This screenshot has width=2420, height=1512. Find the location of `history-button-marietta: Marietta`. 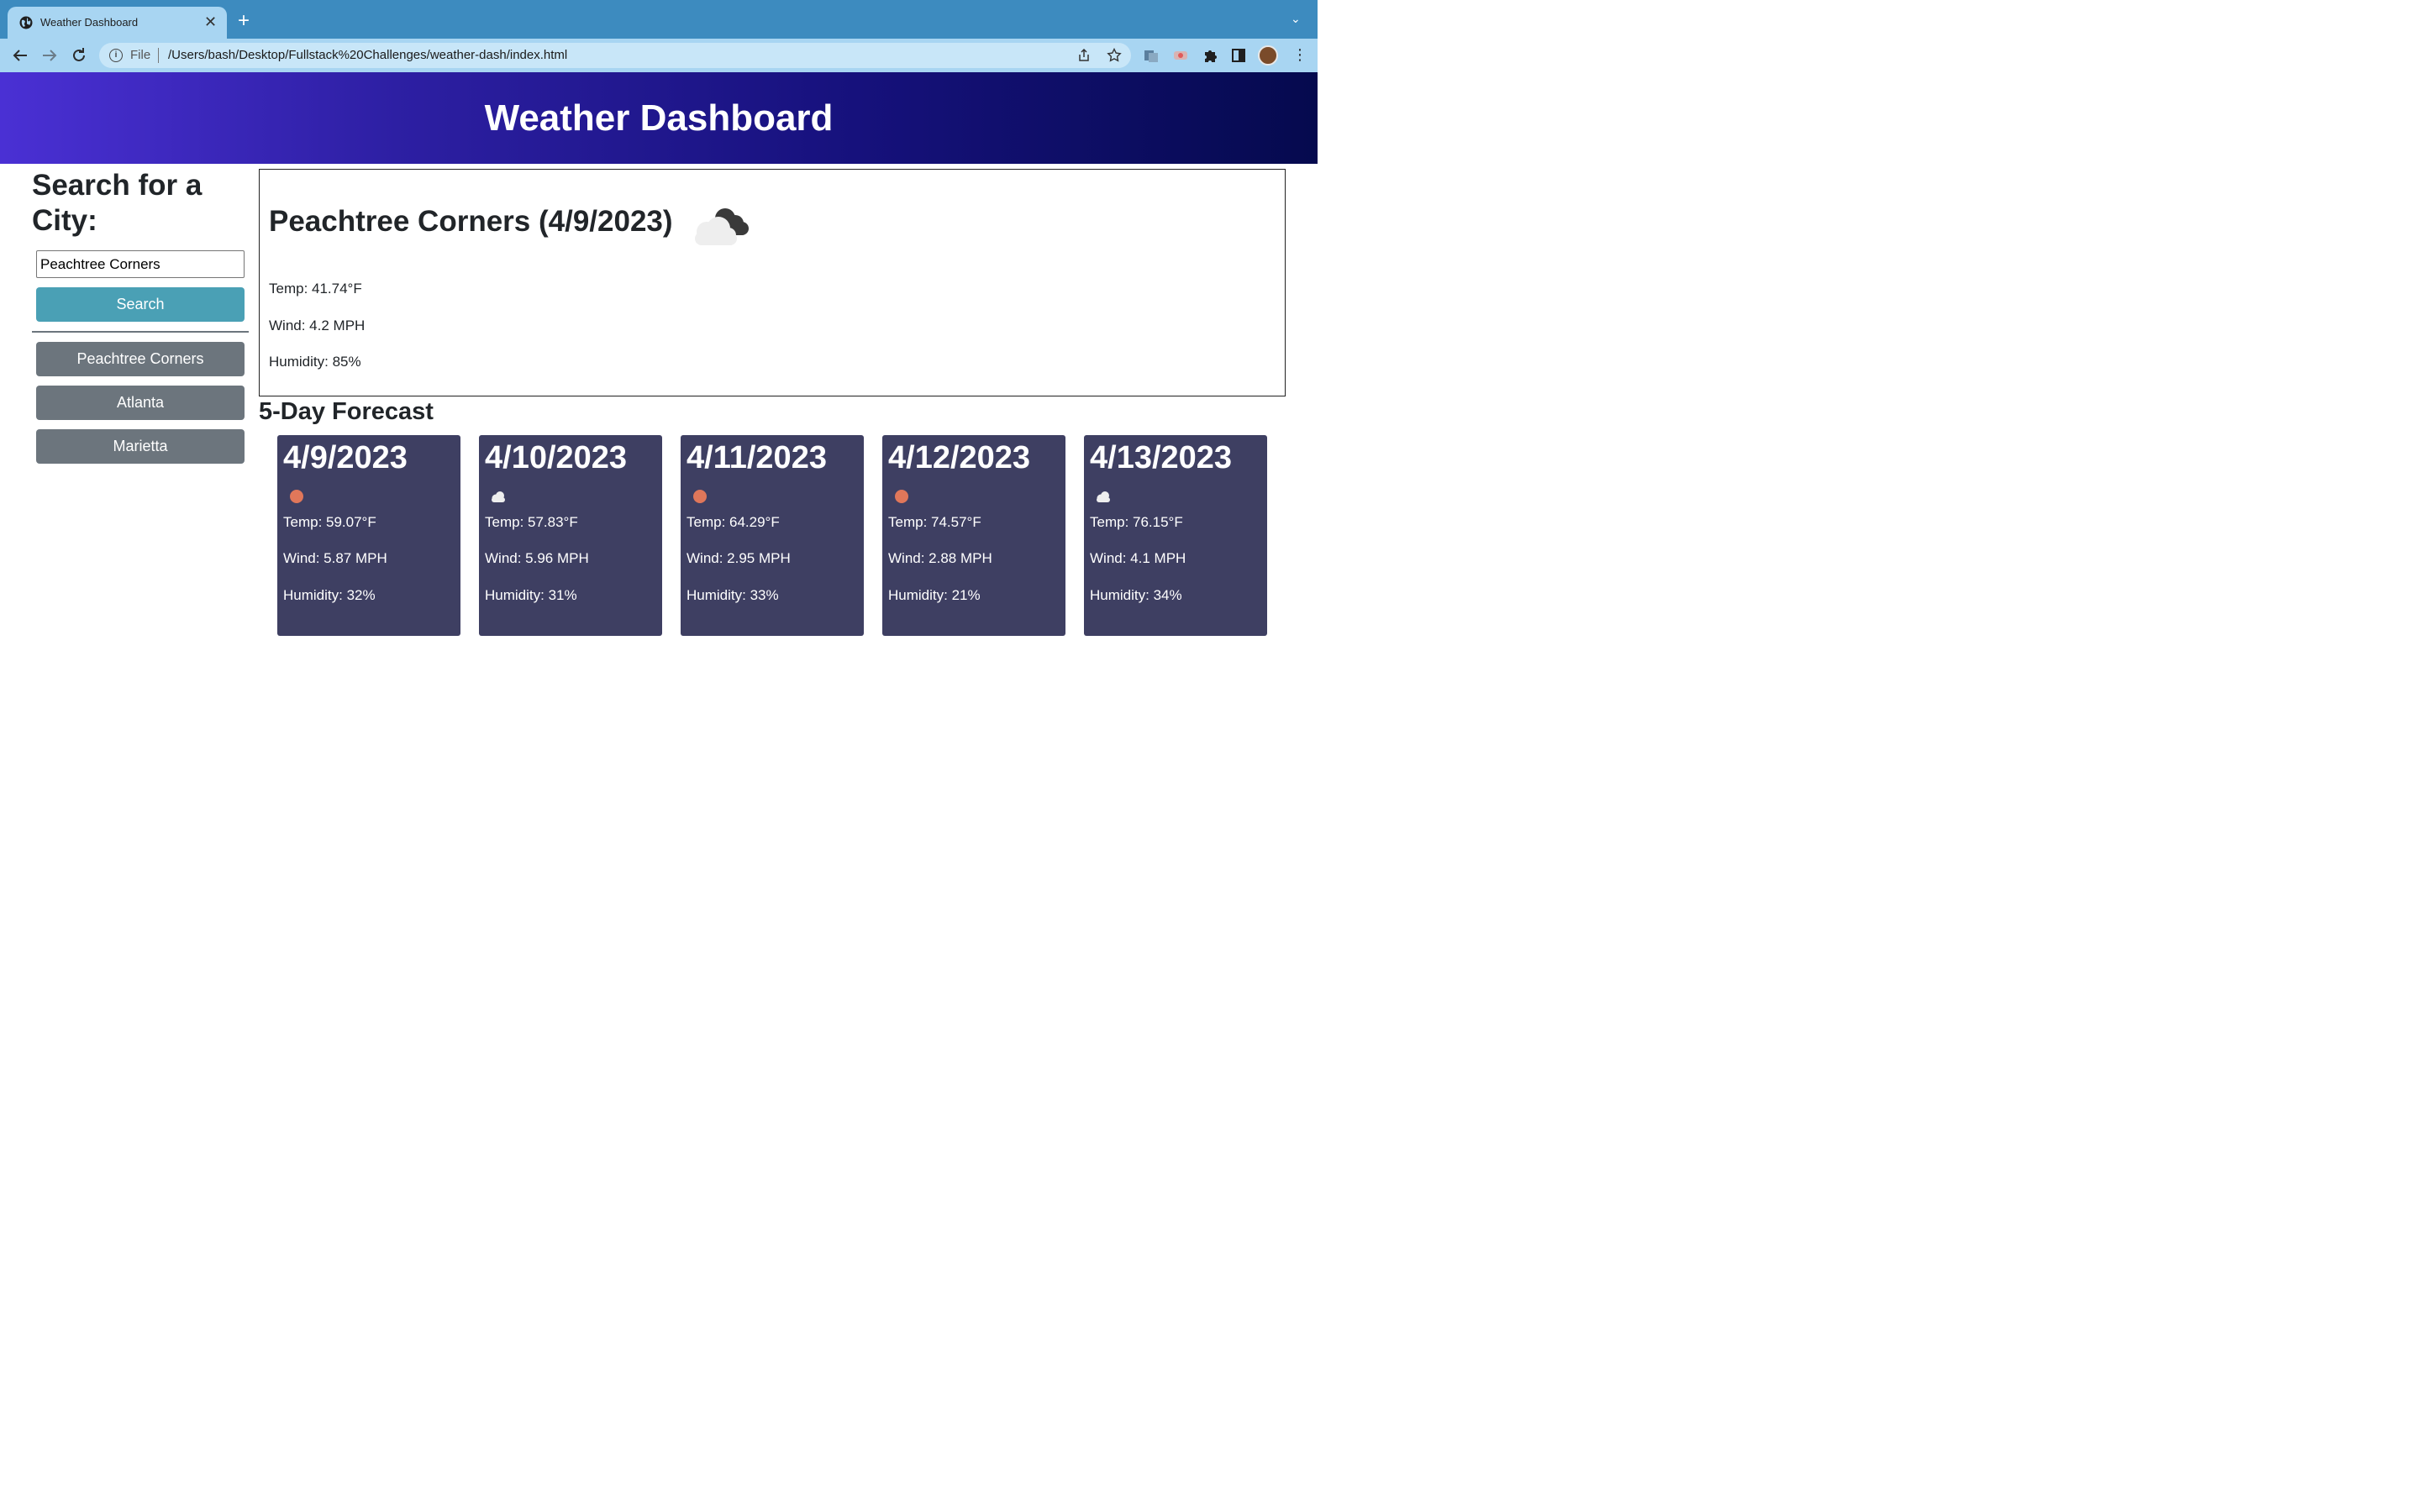

history-button-marietta: Marietta is located at coordinates (140, 446).